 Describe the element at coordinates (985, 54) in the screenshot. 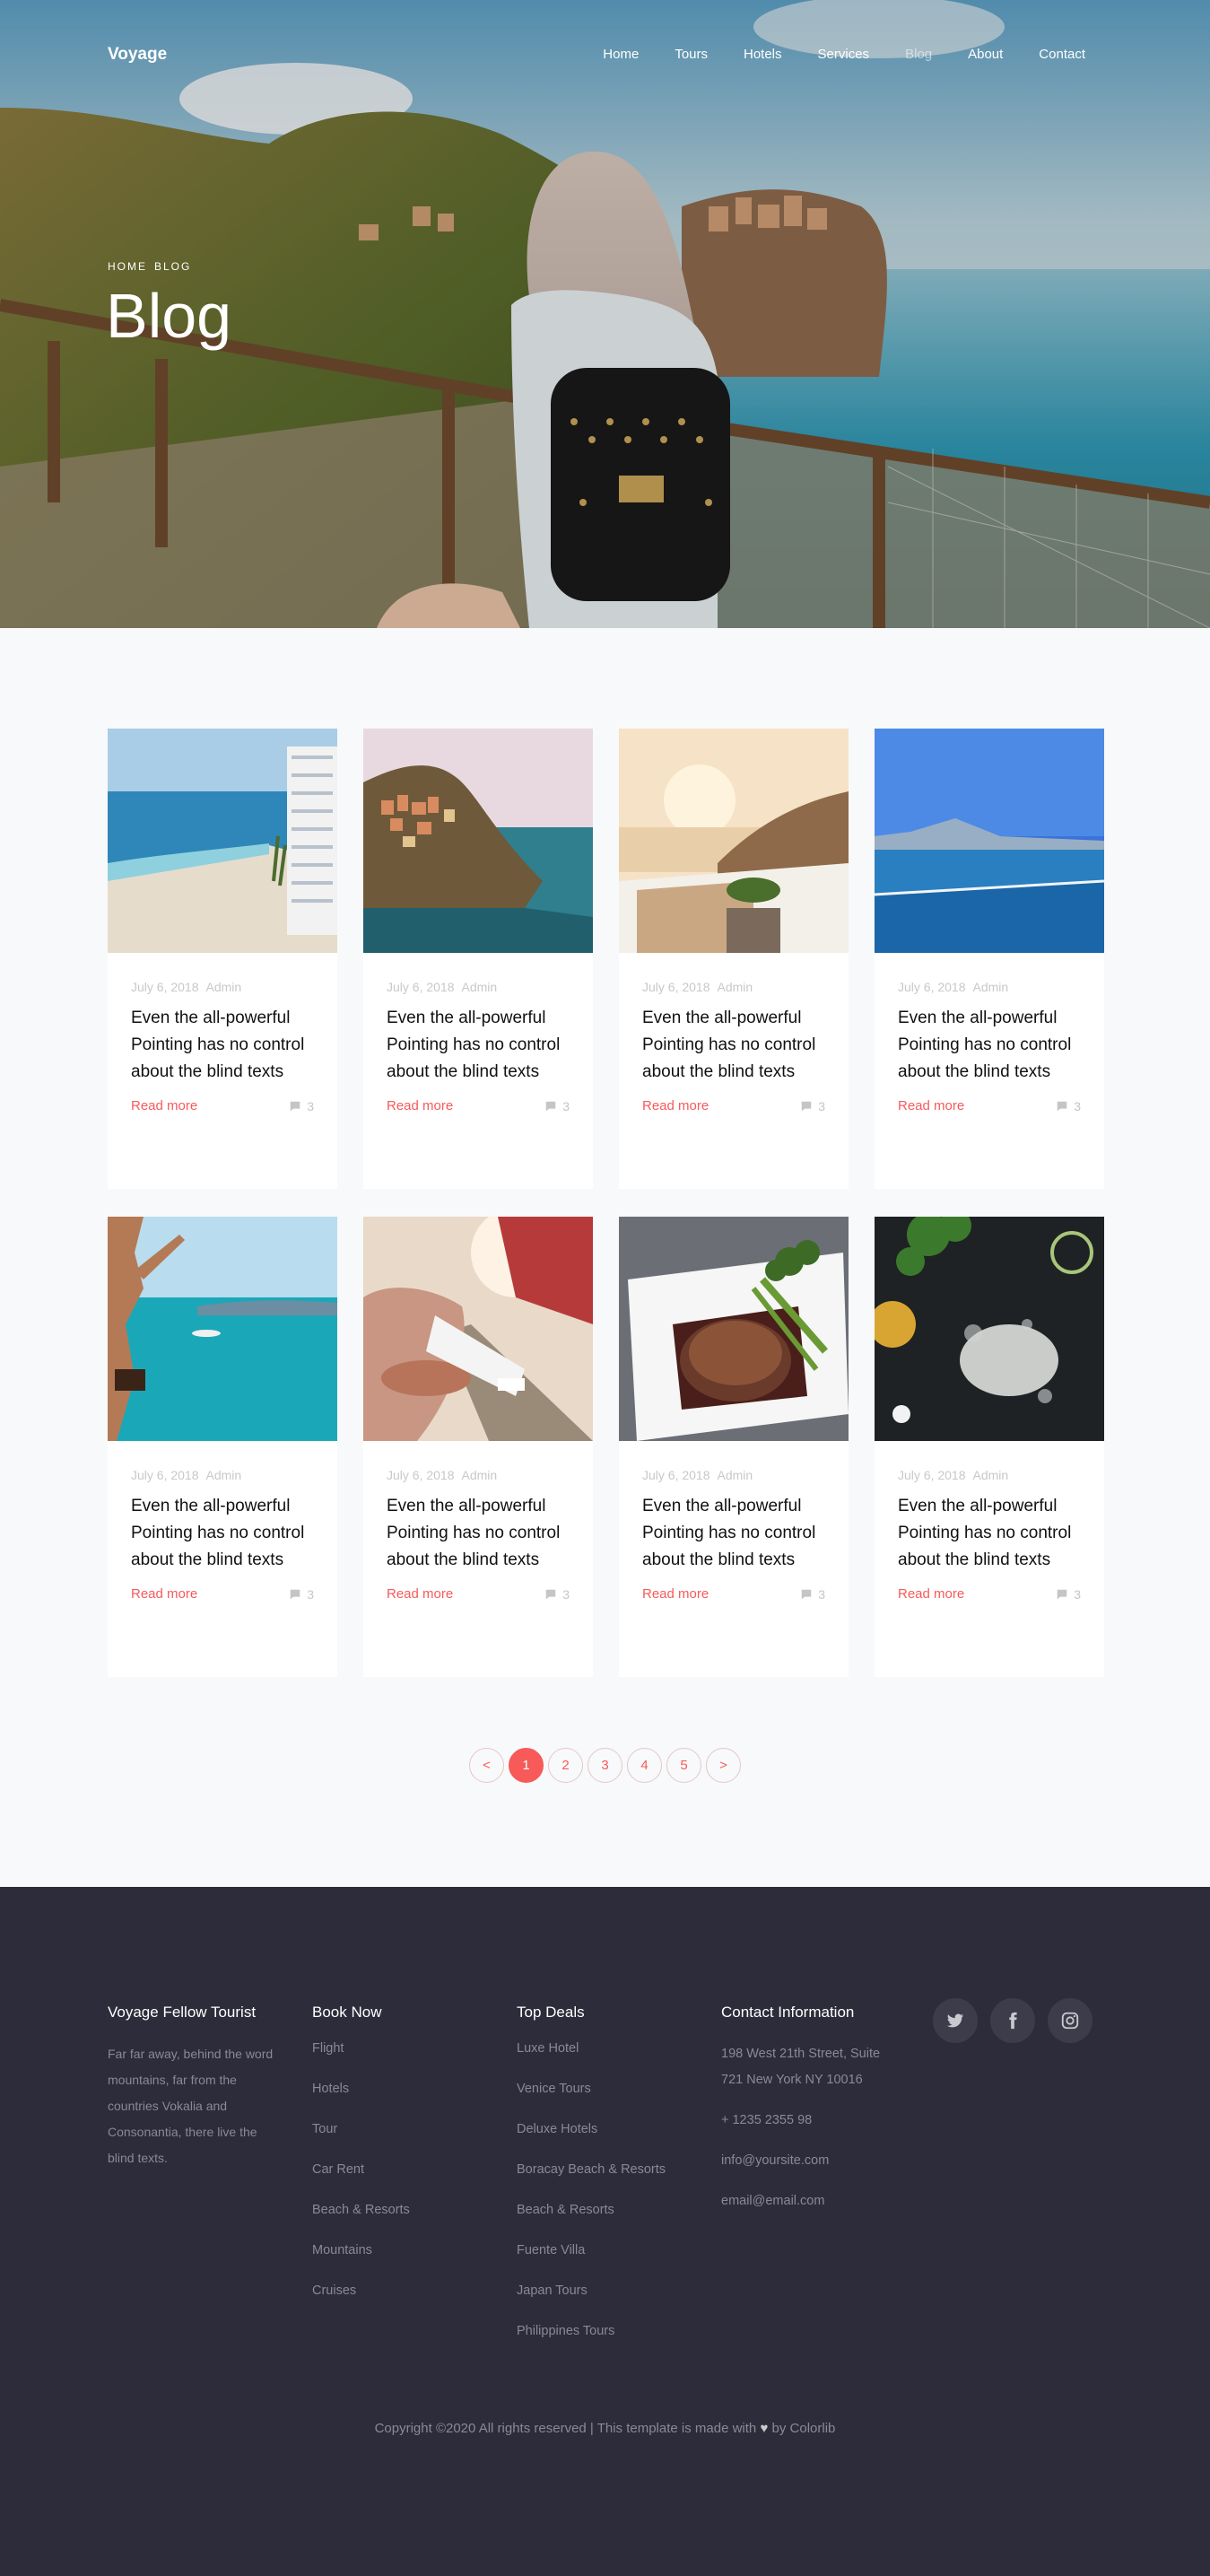

I see `nav-item-about: About` at that location.